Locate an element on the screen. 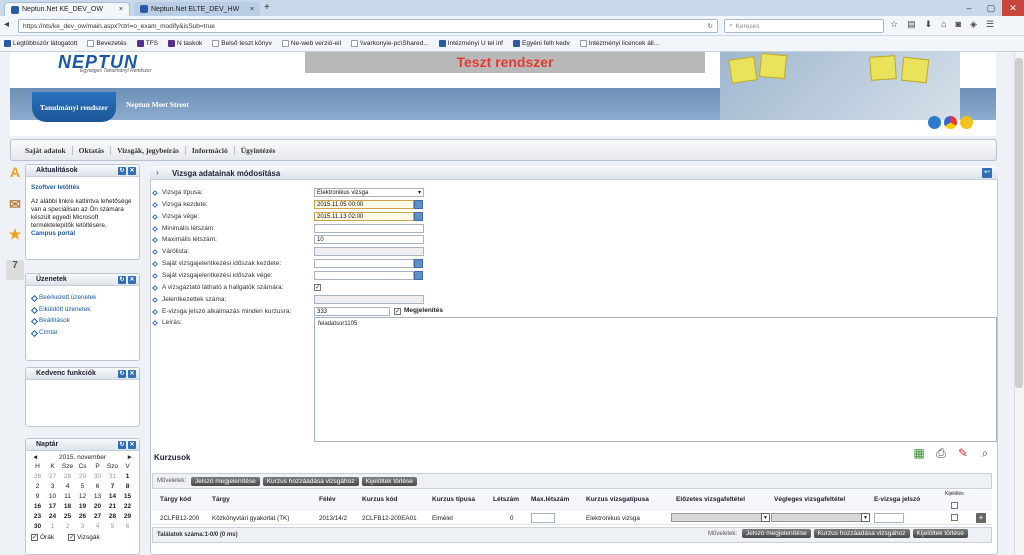 This screenshot has width=1024, height=555. bookmark-item: TFS is located at coordinates (147, 43).